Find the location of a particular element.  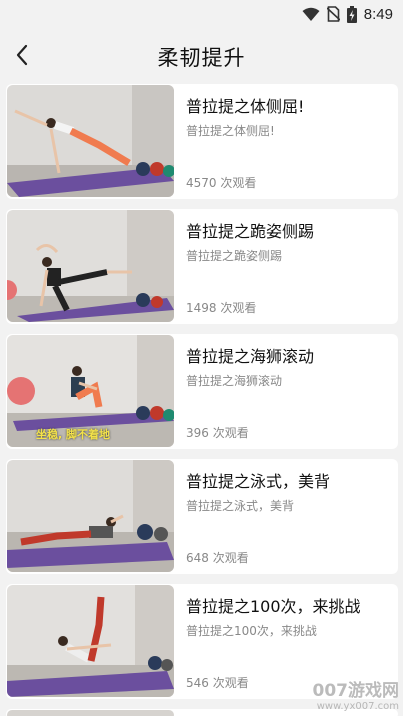

video-subtitle: 普拉提之海狮滚动 is located at coordinates (234, 381).